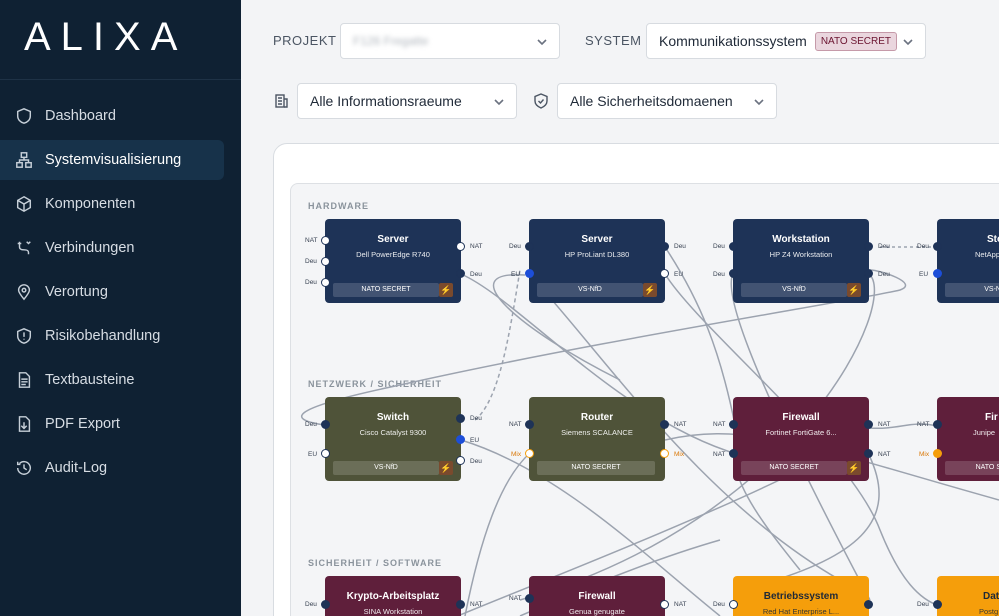  I want to click on sidebar-item-textbausteine: Textbausteine, so click(120, 380).